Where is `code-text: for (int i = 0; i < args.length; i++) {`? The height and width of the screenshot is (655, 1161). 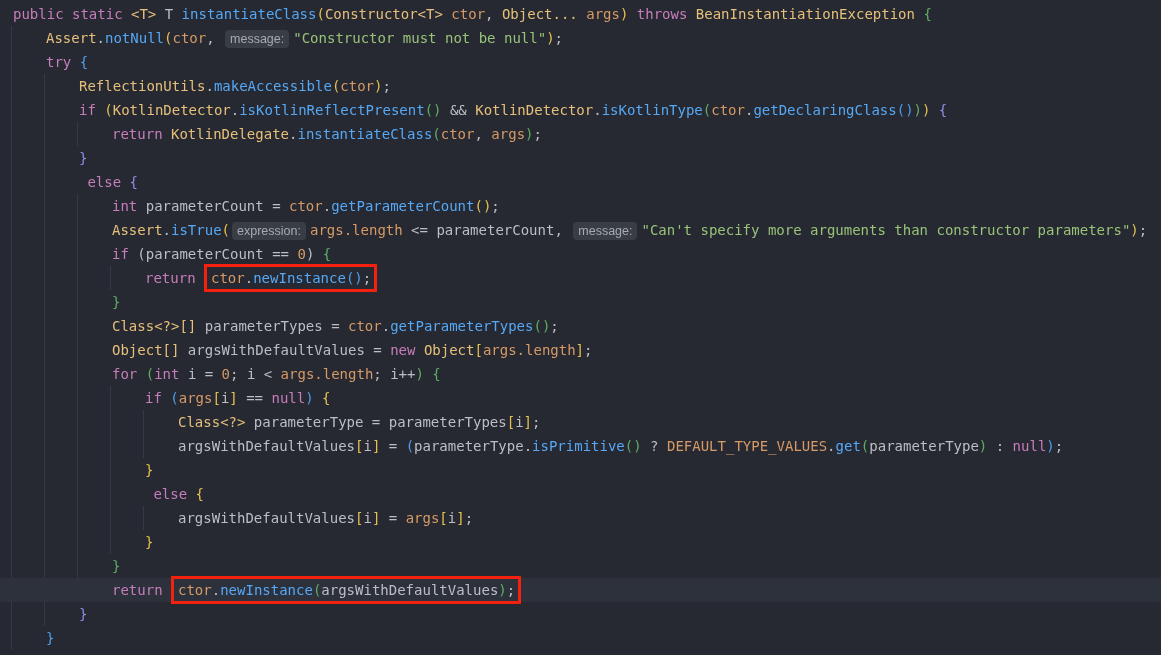 code-text: for (int i = 0; i < args.length; i++) { is located at coordinates (276, 374).